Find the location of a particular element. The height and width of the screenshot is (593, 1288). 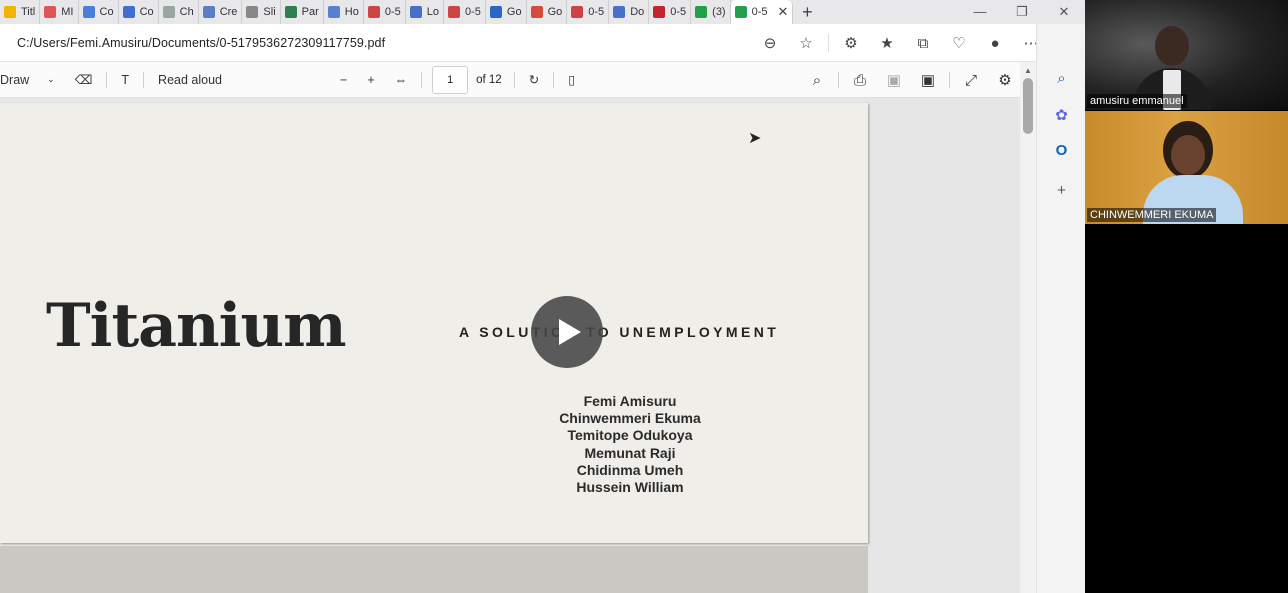

tab-label: Titl is located at coordinates (28, 12).